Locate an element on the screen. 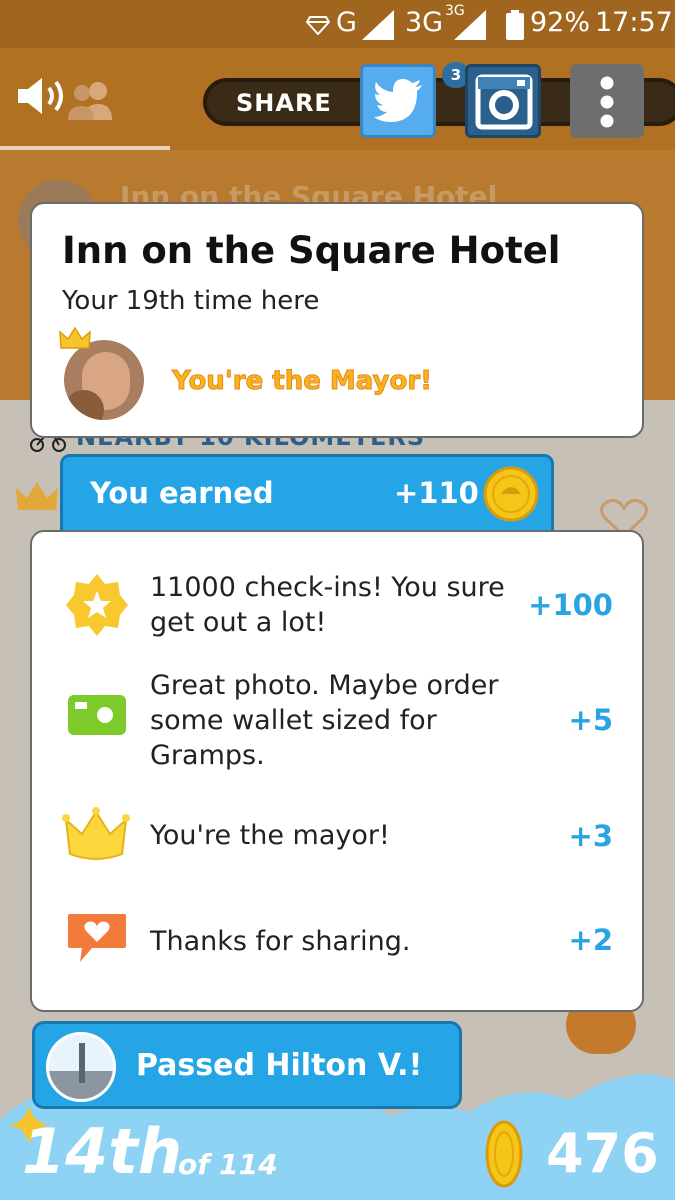  earned-label: You earned is located at coordinates (182, 493).